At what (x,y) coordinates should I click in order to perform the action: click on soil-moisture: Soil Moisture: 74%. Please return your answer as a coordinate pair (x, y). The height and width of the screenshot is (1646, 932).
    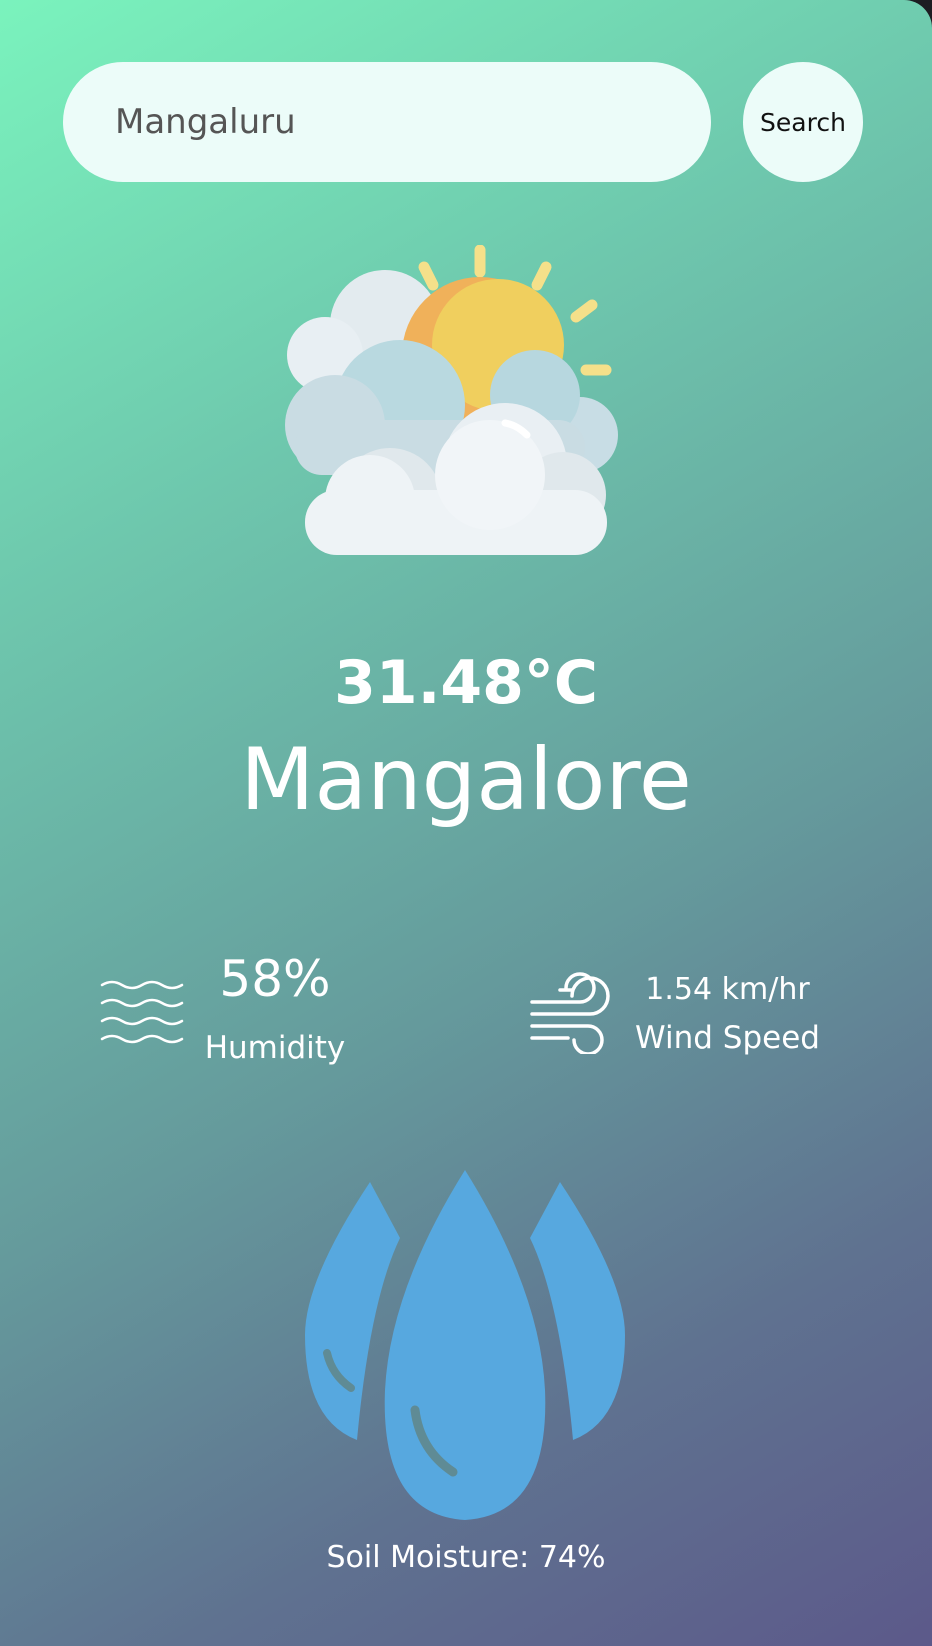
    Looking at the image, I should click on (466, 1557).